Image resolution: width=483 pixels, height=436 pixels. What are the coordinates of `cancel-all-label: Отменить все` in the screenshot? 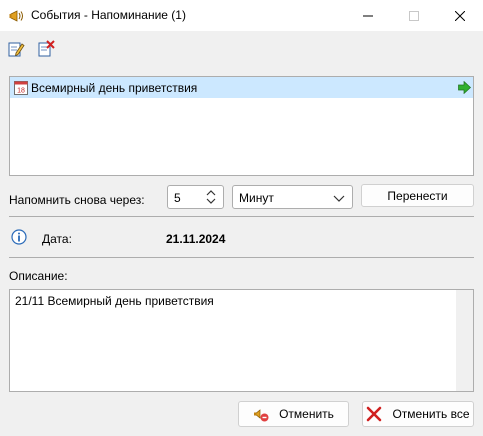 It's located at (431, 414).